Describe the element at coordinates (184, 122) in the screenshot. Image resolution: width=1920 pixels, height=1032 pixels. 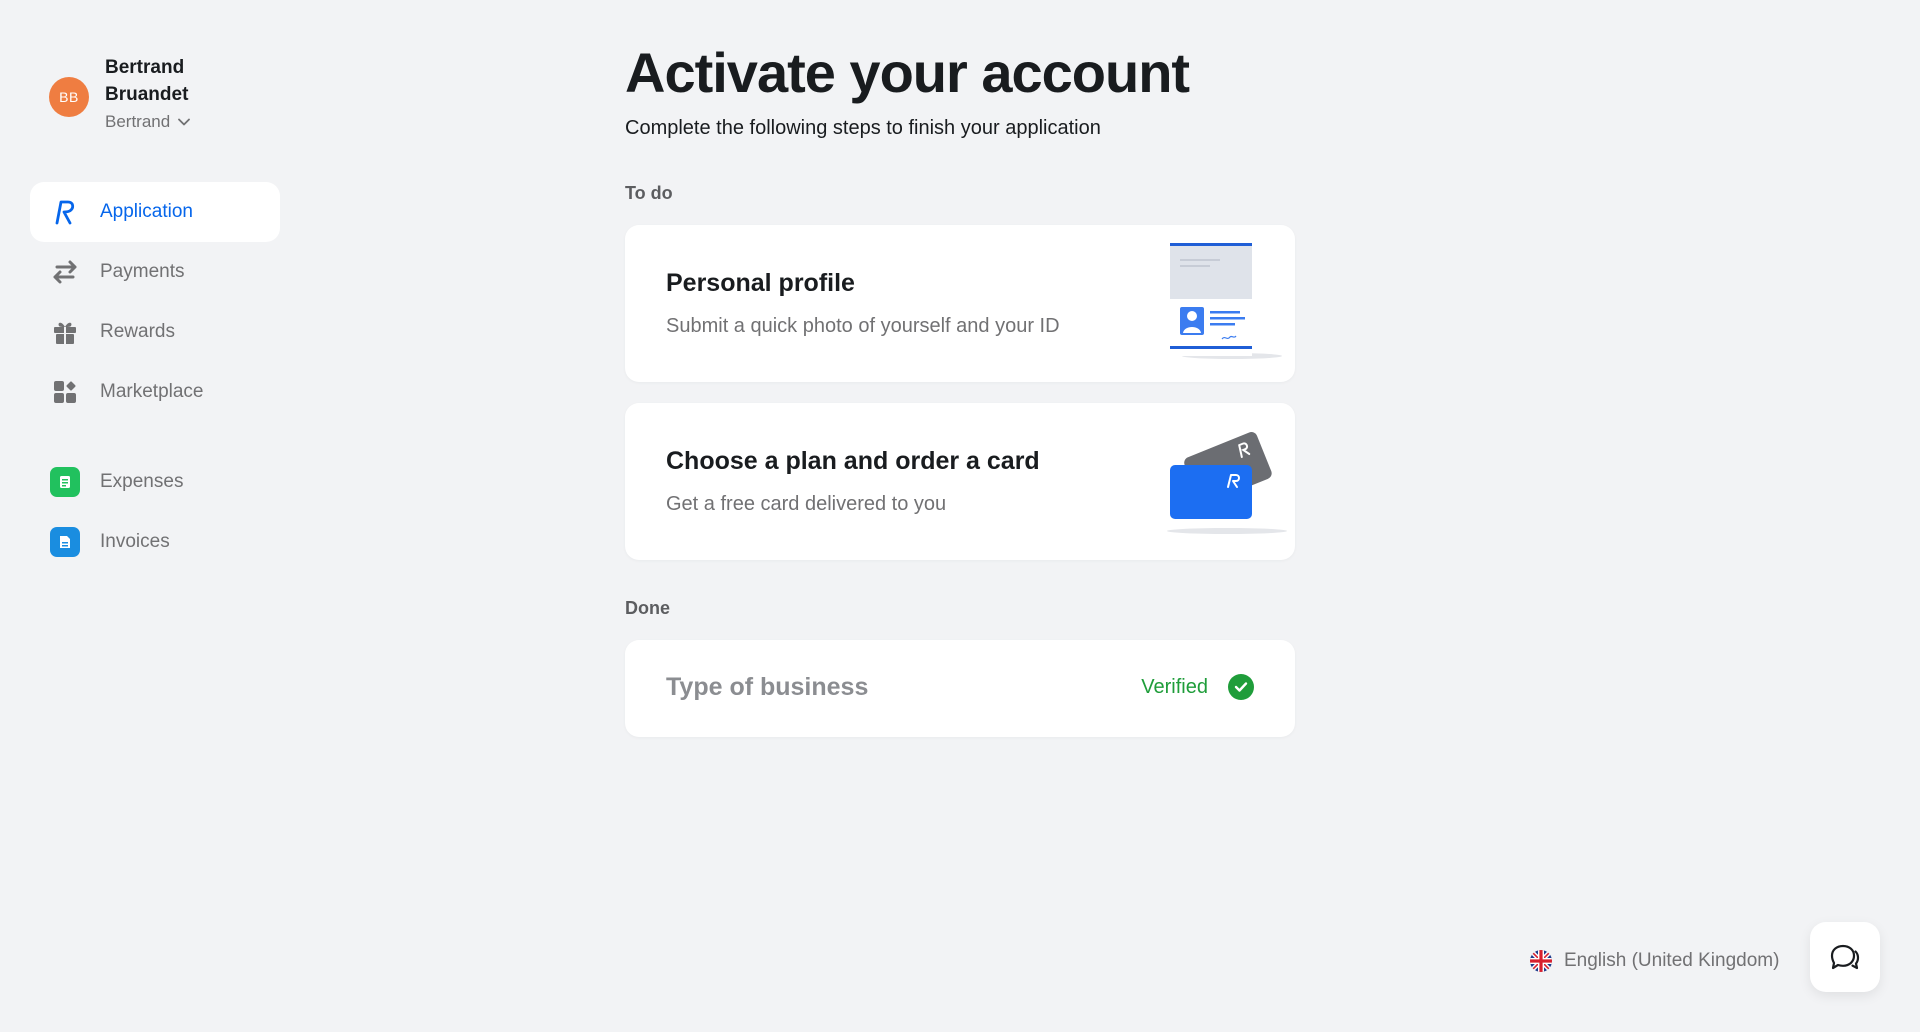
I see `chevron-down-icon` at that location.